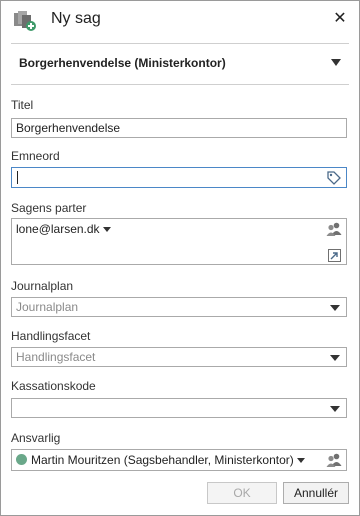 Image resolution: width=360 pixels, height=516 pixels. What do you see at coordinates (21, 459) in the screenshot?
I see `presence-status-icon` at bounding box center [21, 459].